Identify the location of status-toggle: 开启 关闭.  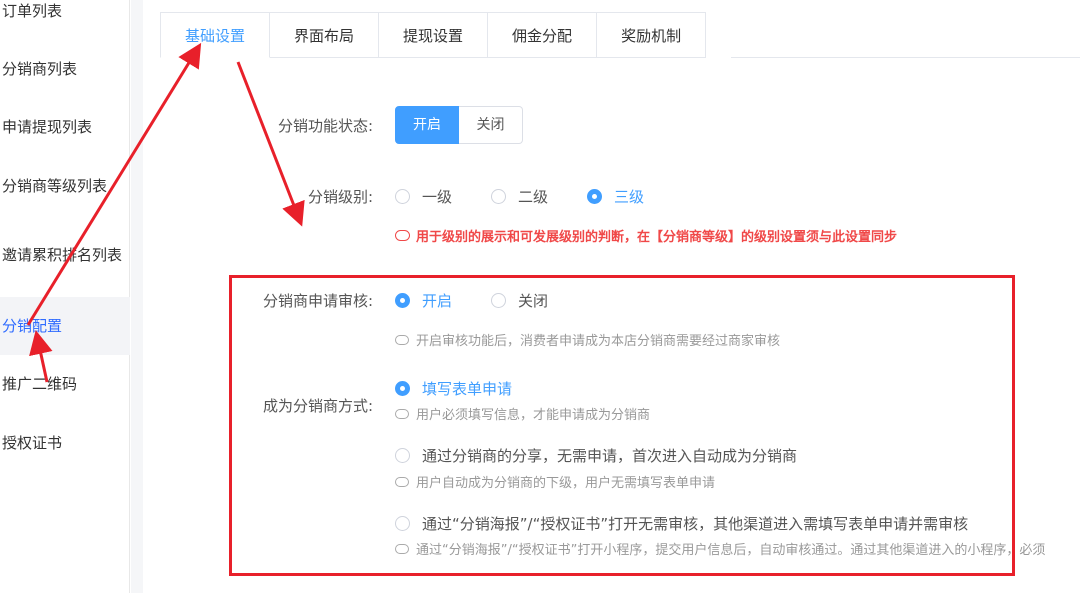
(459, 125).